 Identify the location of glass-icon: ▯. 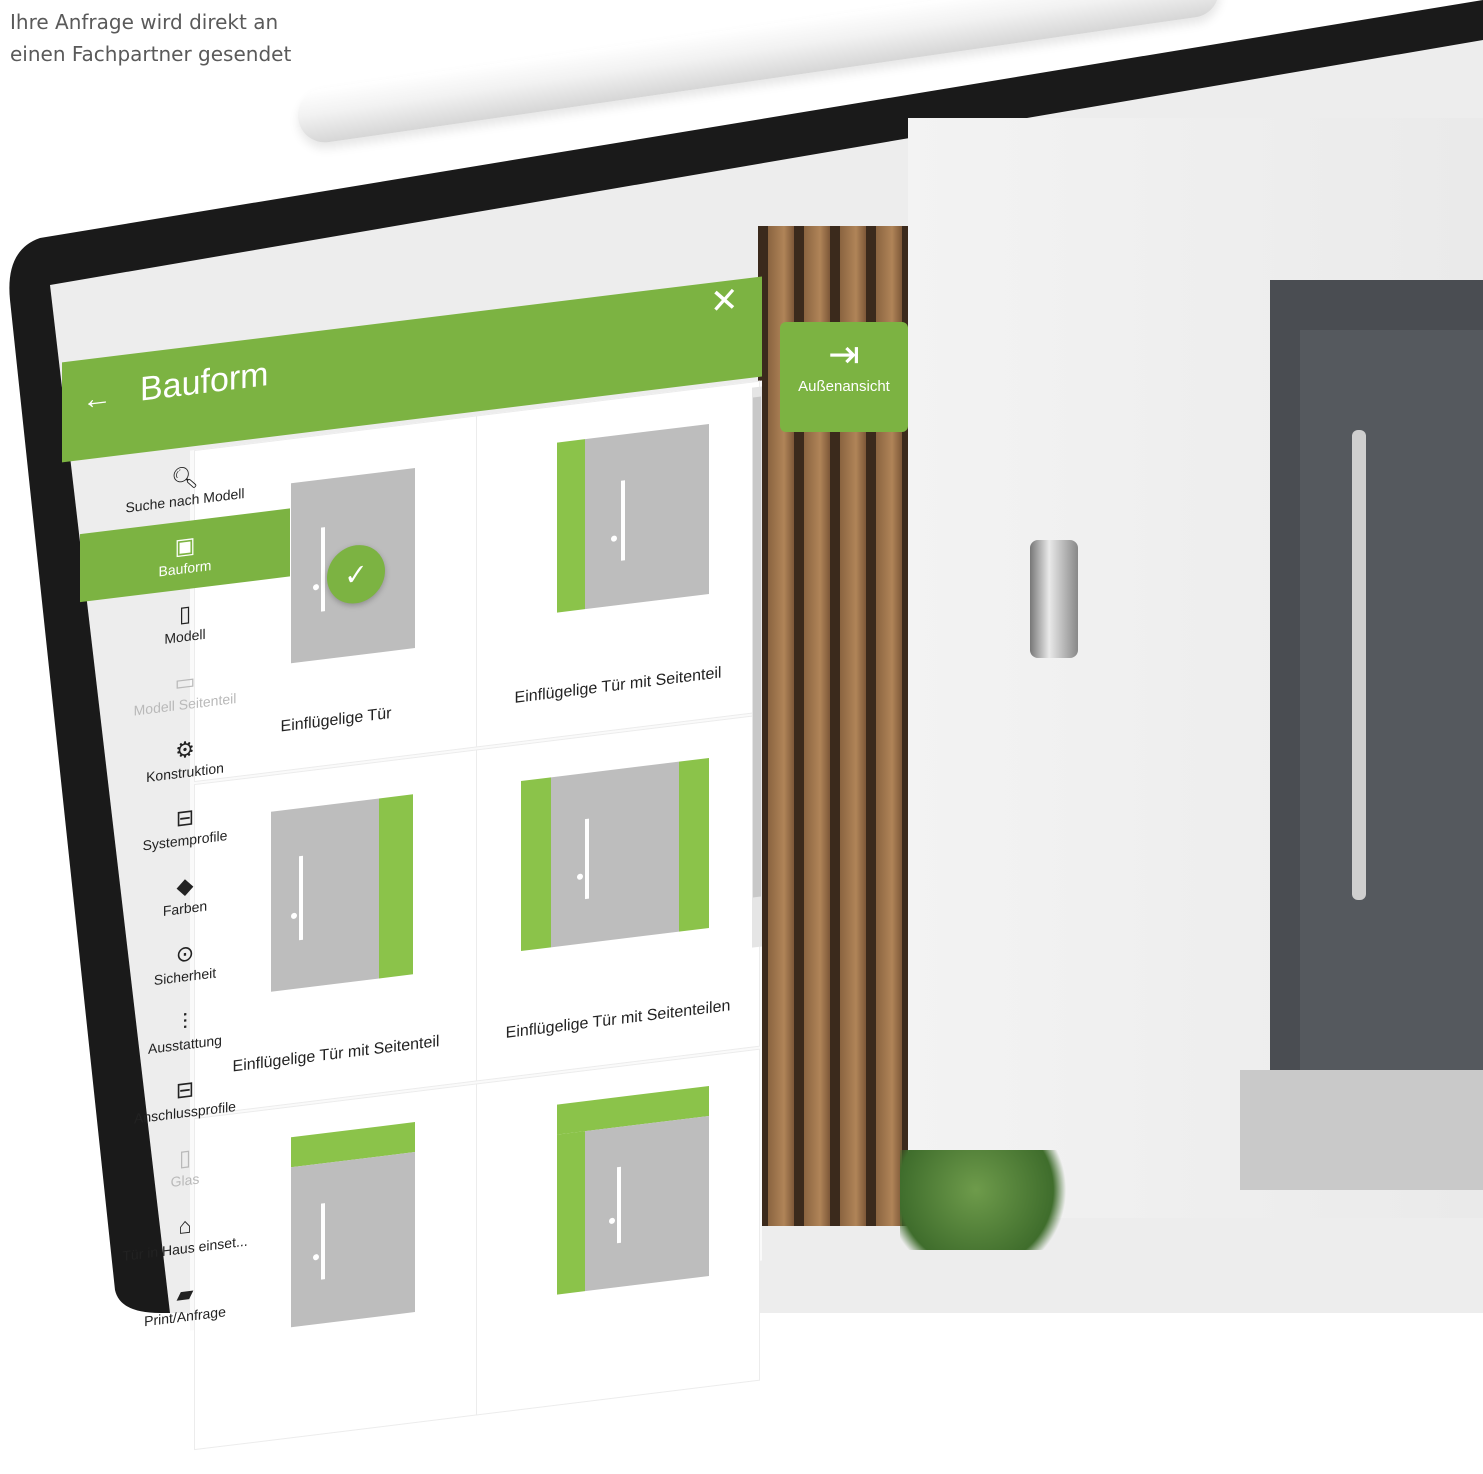
(185, 1158).